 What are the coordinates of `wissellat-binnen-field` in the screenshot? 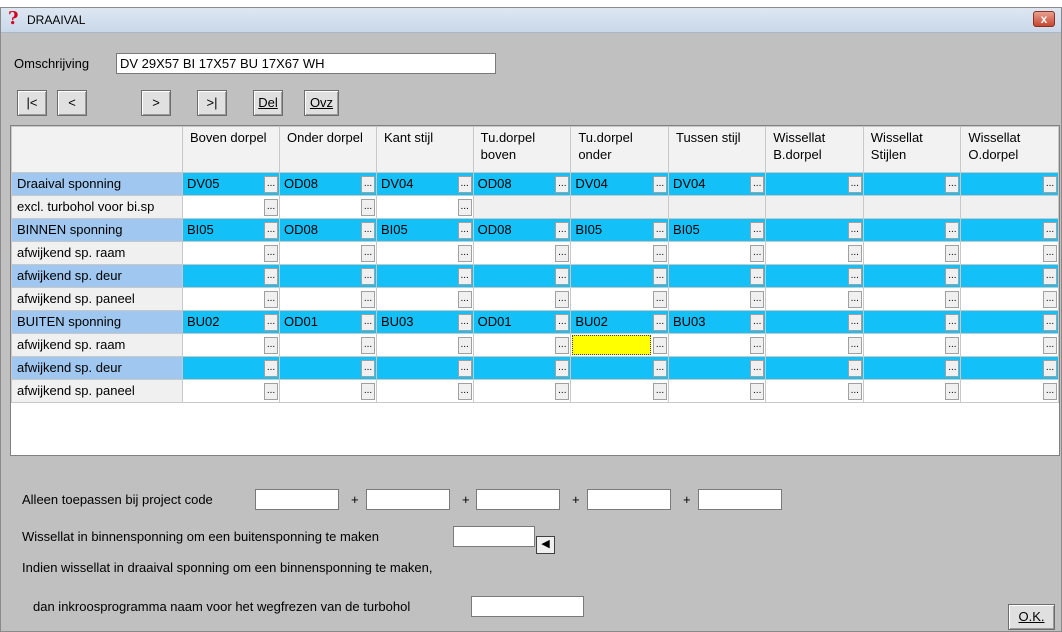 It's located at (494, 536).